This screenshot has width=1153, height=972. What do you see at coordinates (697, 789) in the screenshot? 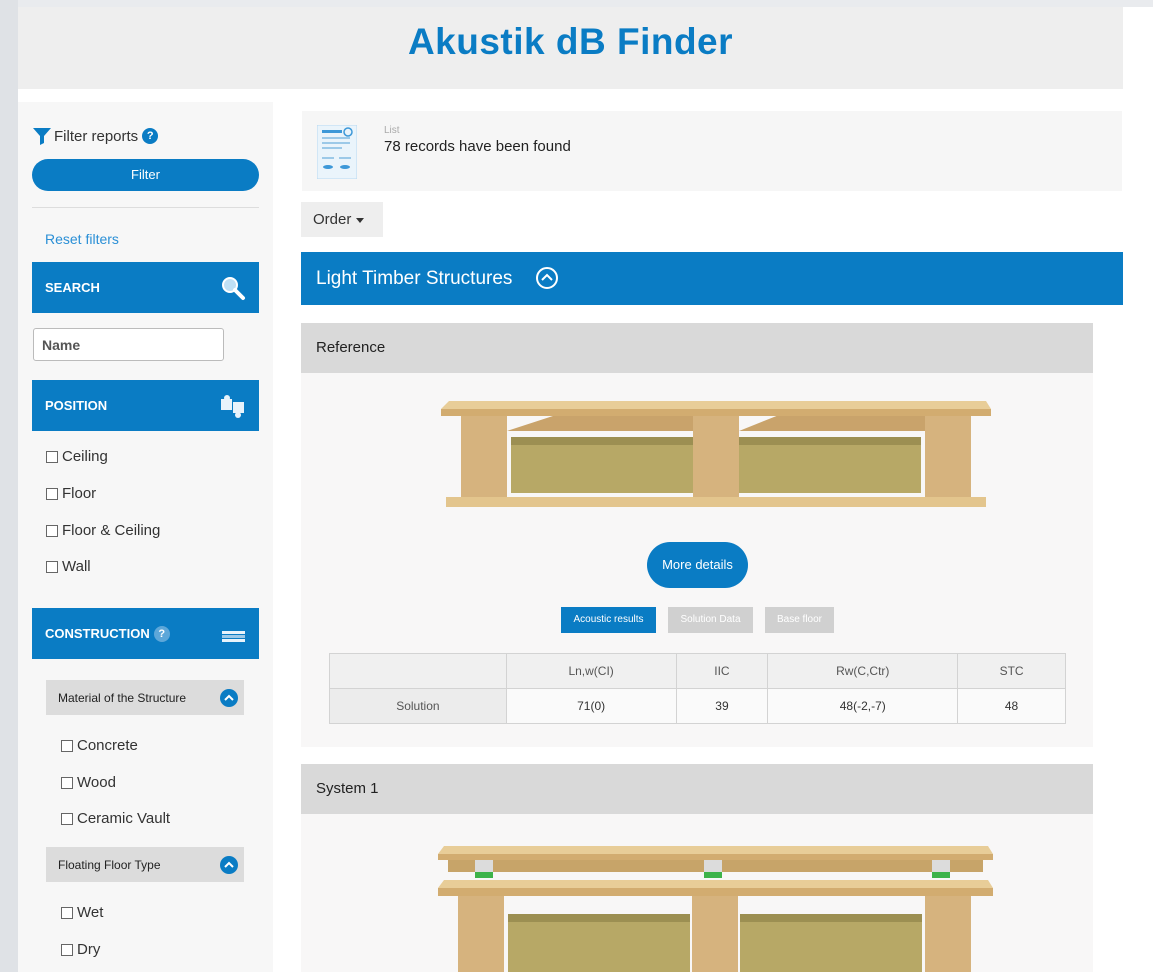
I see `card-title: System 1` at bounding box center [697, 789].